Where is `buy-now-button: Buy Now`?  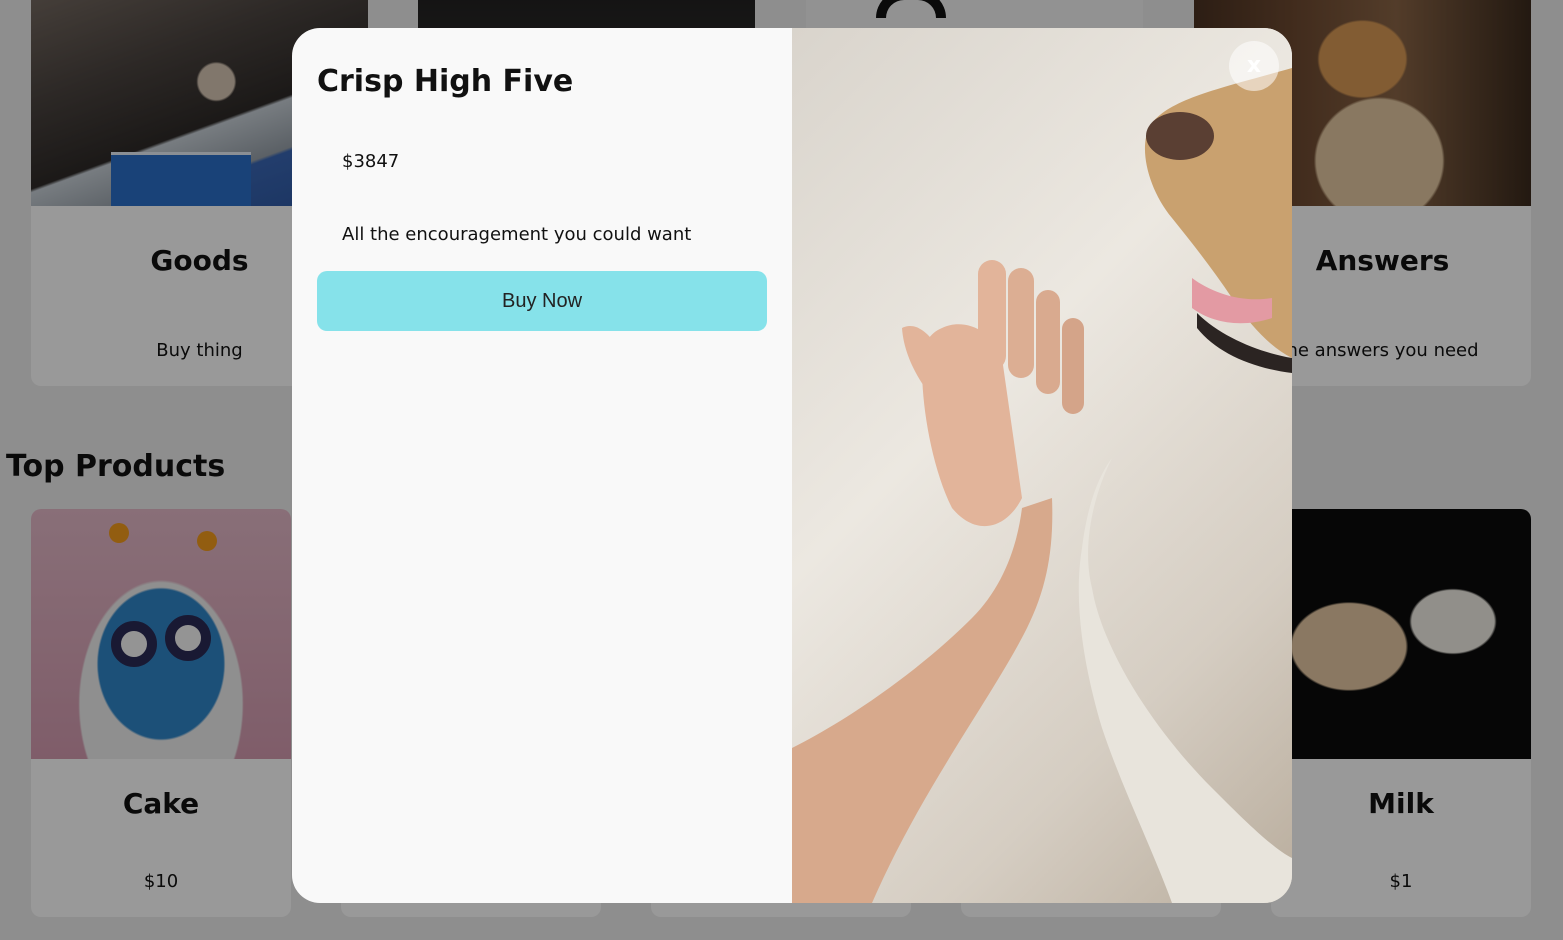 buy-now-button: Buy Now is located at coordinates (542, 301).